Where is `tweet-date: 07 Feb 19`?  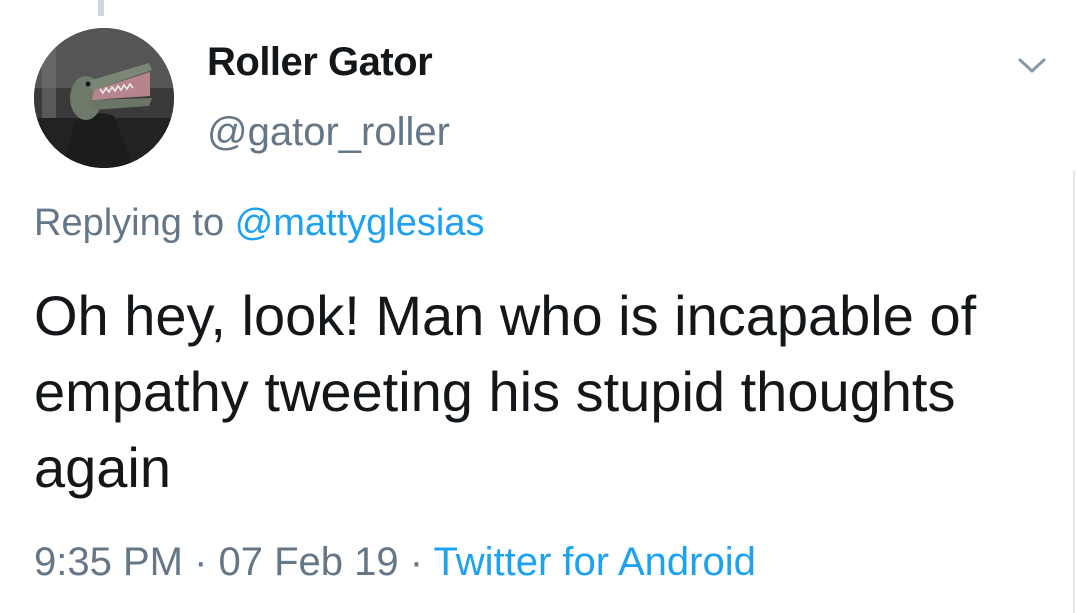
tweet-date: 07 Feb 19 is located at coordinates (309, 562).